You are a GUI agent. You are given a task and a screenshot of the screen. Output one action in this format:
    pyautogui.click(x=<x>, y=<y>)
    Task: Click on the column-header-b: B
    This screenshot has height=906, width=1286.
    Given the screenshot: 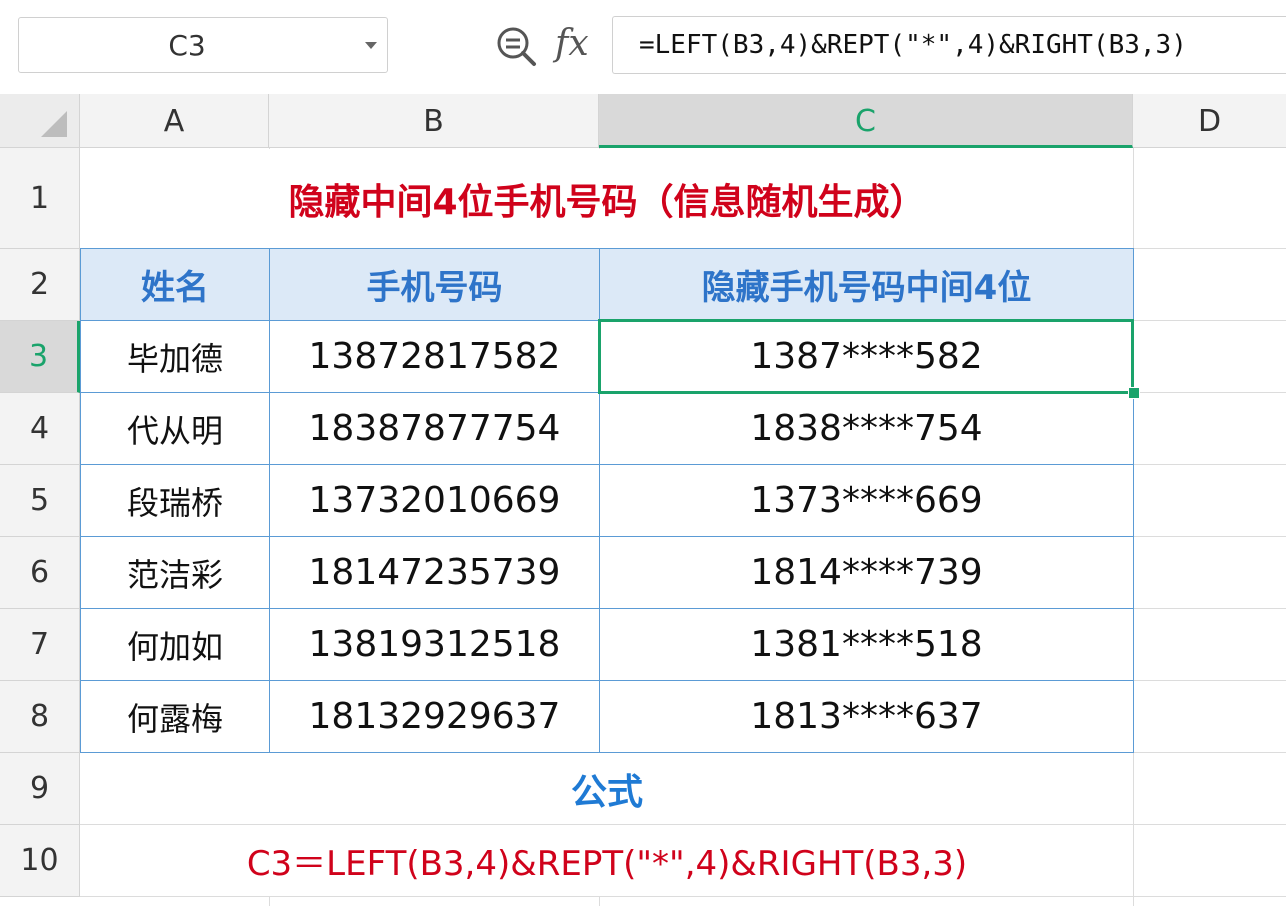 What is the action you would take?
    pyautogui.click(x=434, y=121)
    